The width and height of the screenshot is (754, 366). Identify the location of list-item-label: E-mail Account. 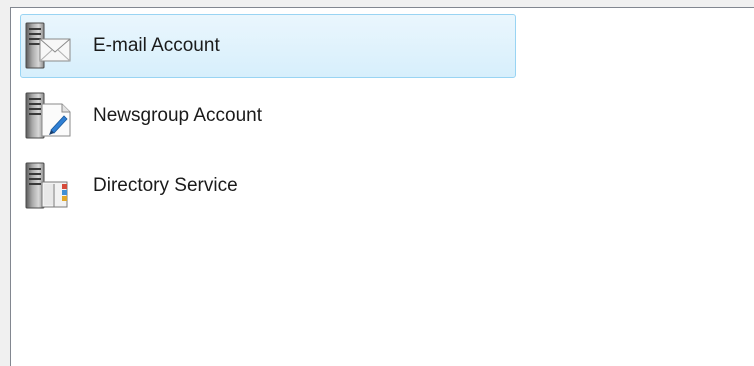
(156, 45).